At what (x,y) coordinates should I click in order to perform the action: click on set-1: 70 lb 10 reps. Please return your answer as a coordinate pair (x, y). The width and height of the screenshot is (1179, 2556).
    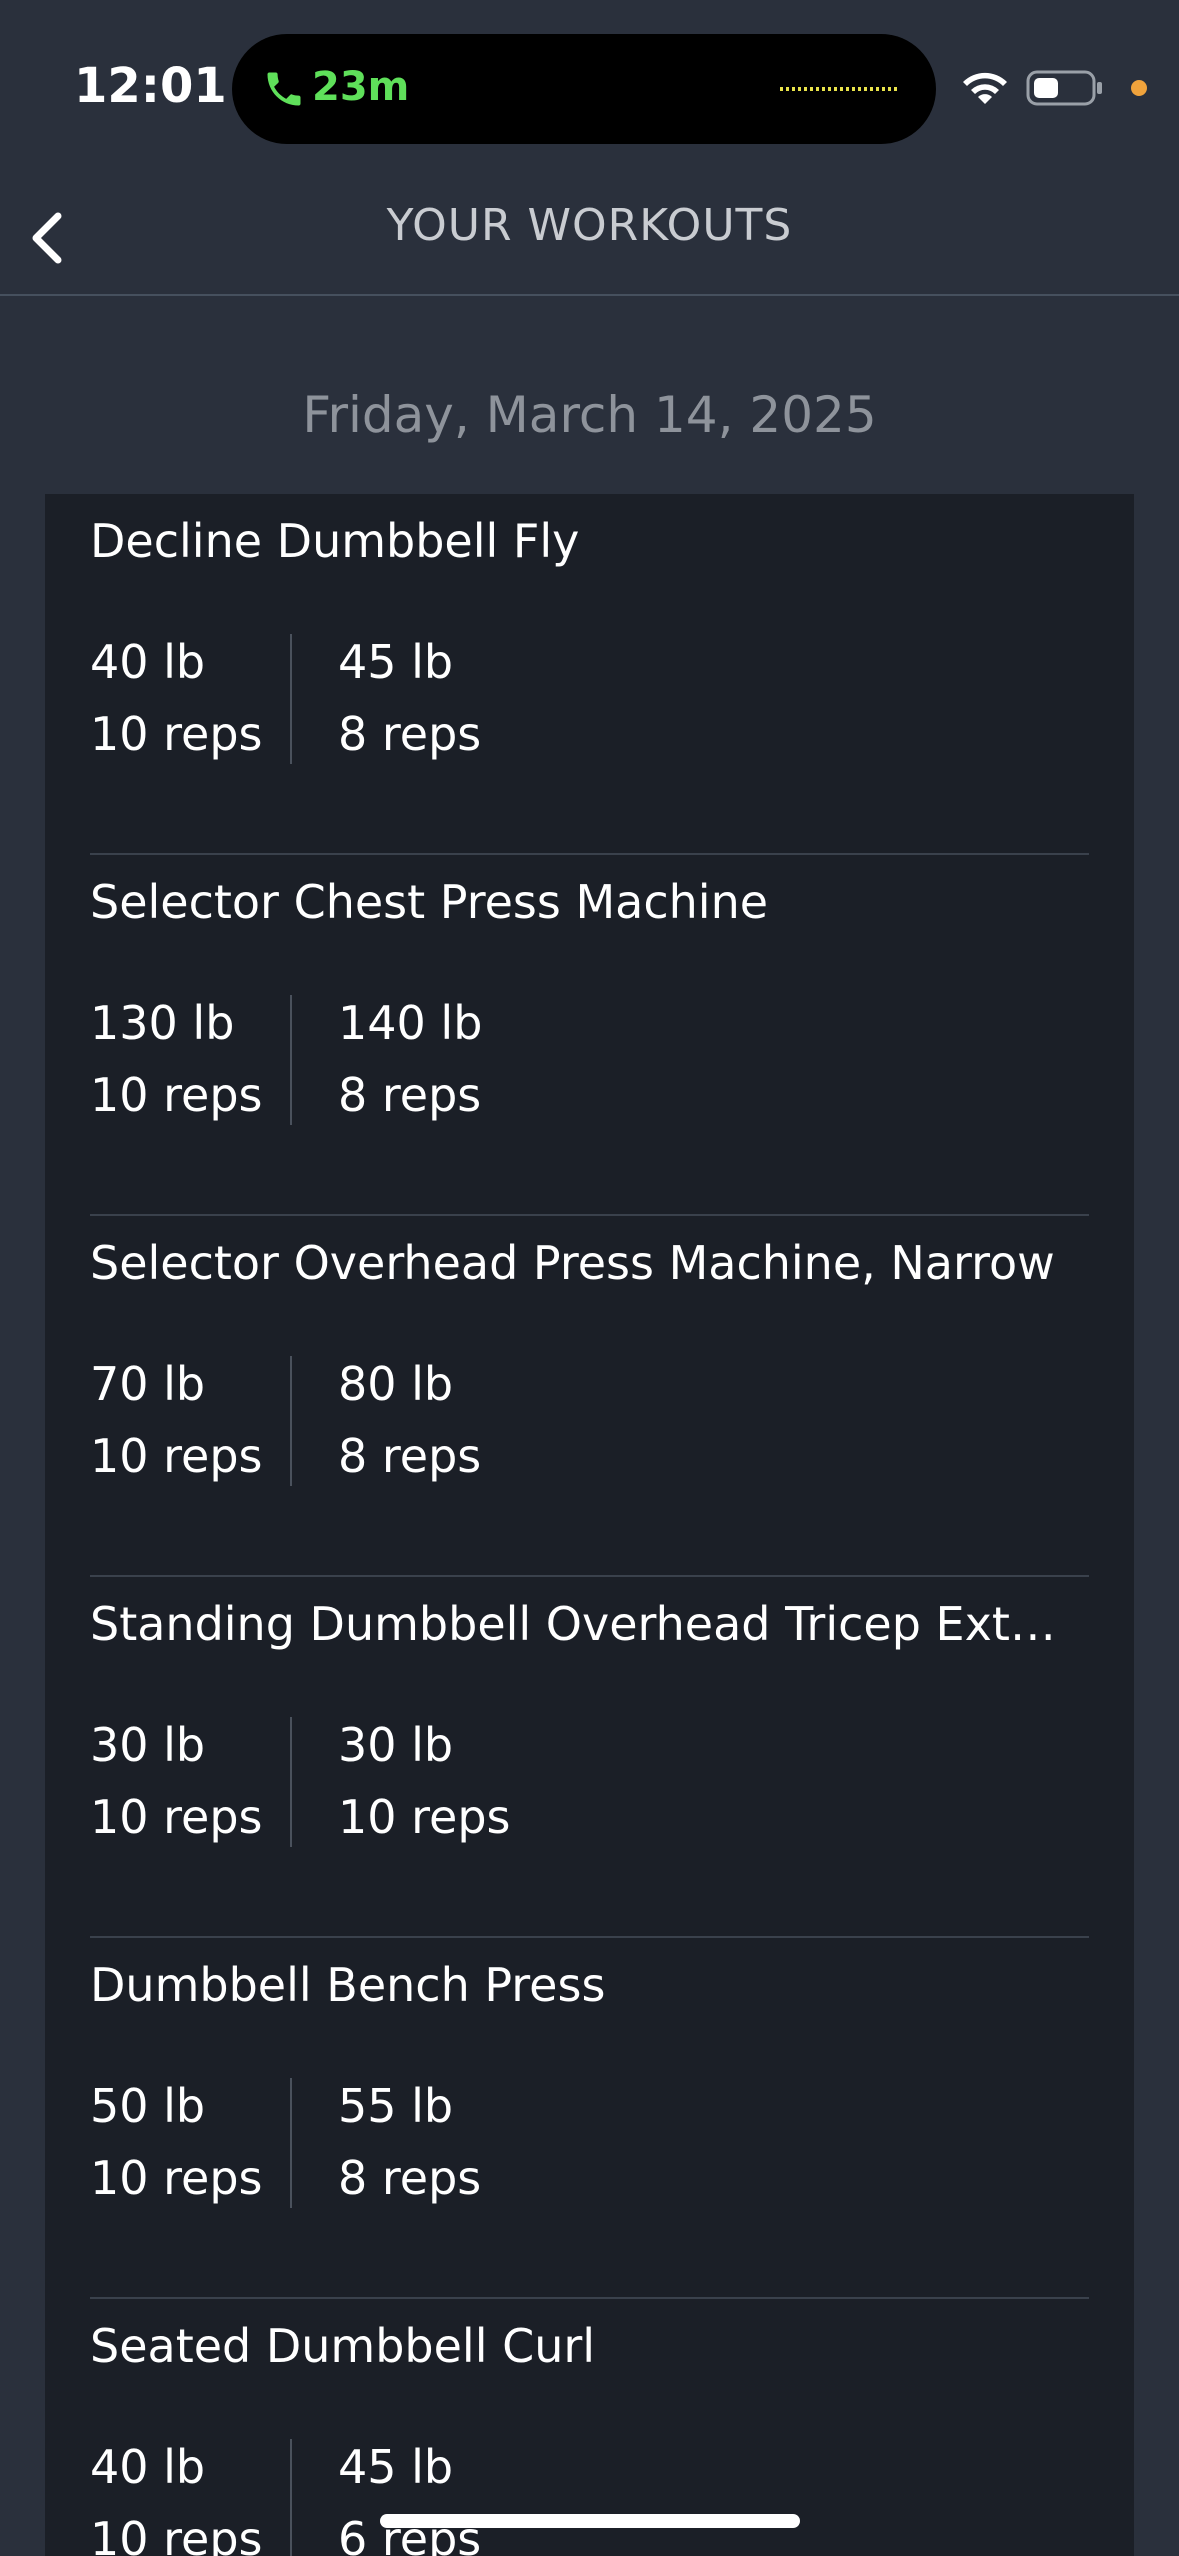
    Looking at the image, I should click on (191, 1421).